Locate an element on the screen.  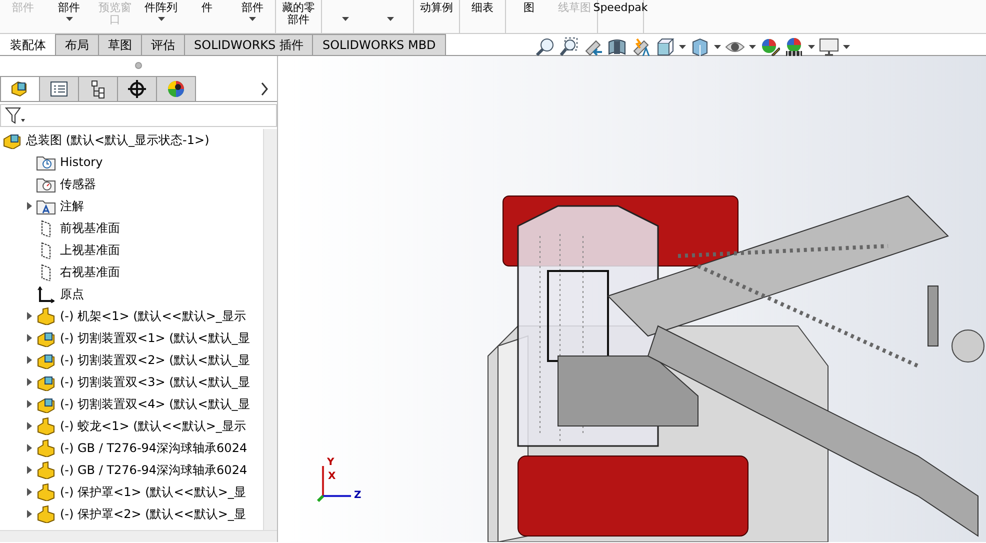
ribbon-command: 件 is located at coordinates (207, 8).